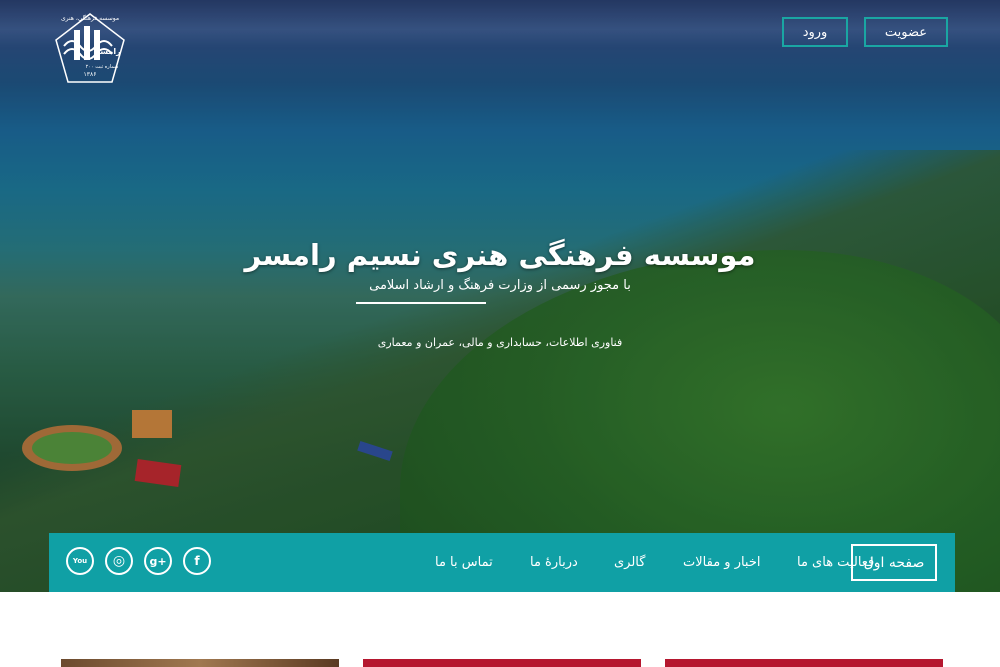 Image resolution: width=1000 pixels, height=667 pixels. I want to click on hero-title: موسسه فرهنگی هنری نسیم رامسر, so click(500, 255).